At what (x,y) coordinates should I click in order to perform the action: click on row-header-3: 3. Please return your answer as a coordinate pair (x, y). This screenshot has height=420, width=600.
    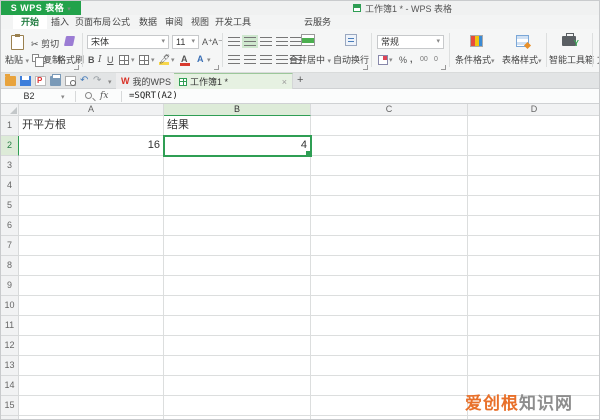
    Looking at the image, I should click on (10, 166).